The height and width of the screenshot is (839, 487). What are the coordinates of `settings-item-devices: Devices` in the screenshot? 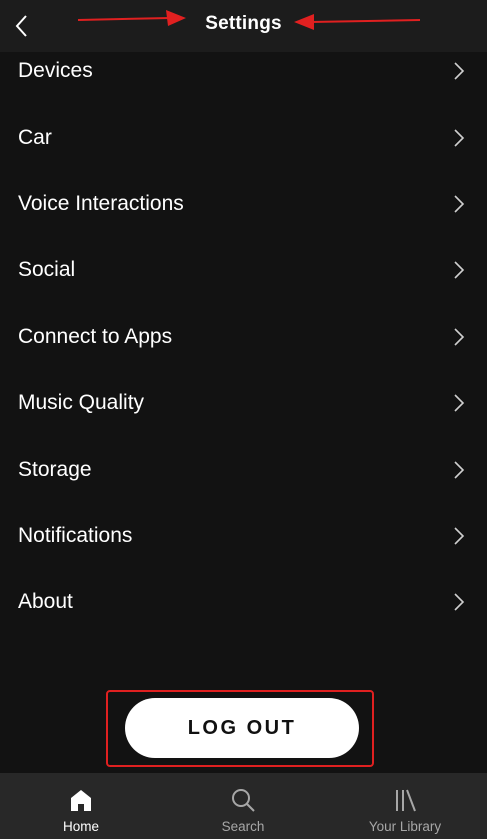 It's located at (243, 71).